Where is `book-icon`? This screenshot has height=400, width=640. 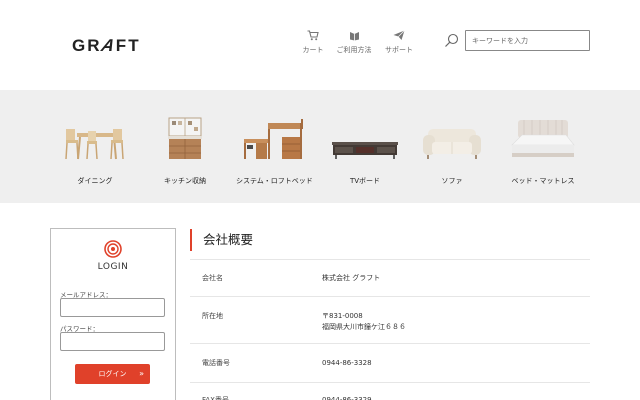 book-icon is located at coordinates (354, 36).